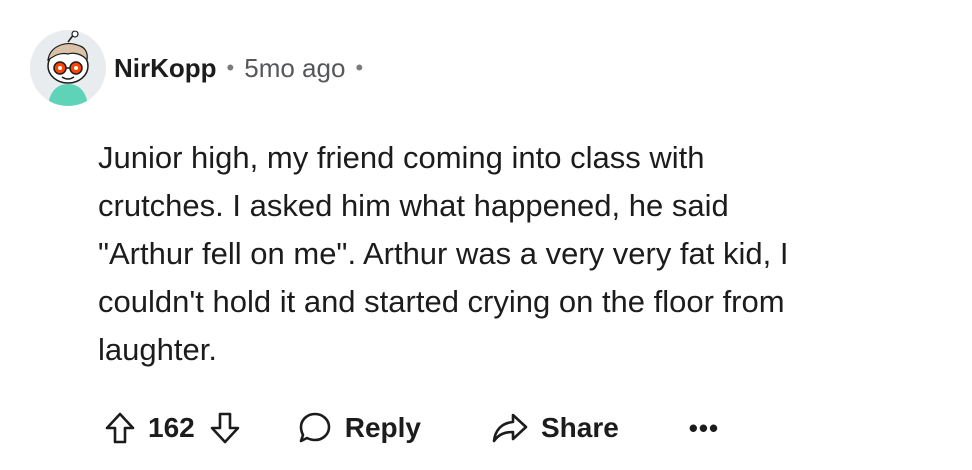 The image size is (972, 470). I want to click on comment-action-bar: 162 Reply Share •••, so click(411, 428).